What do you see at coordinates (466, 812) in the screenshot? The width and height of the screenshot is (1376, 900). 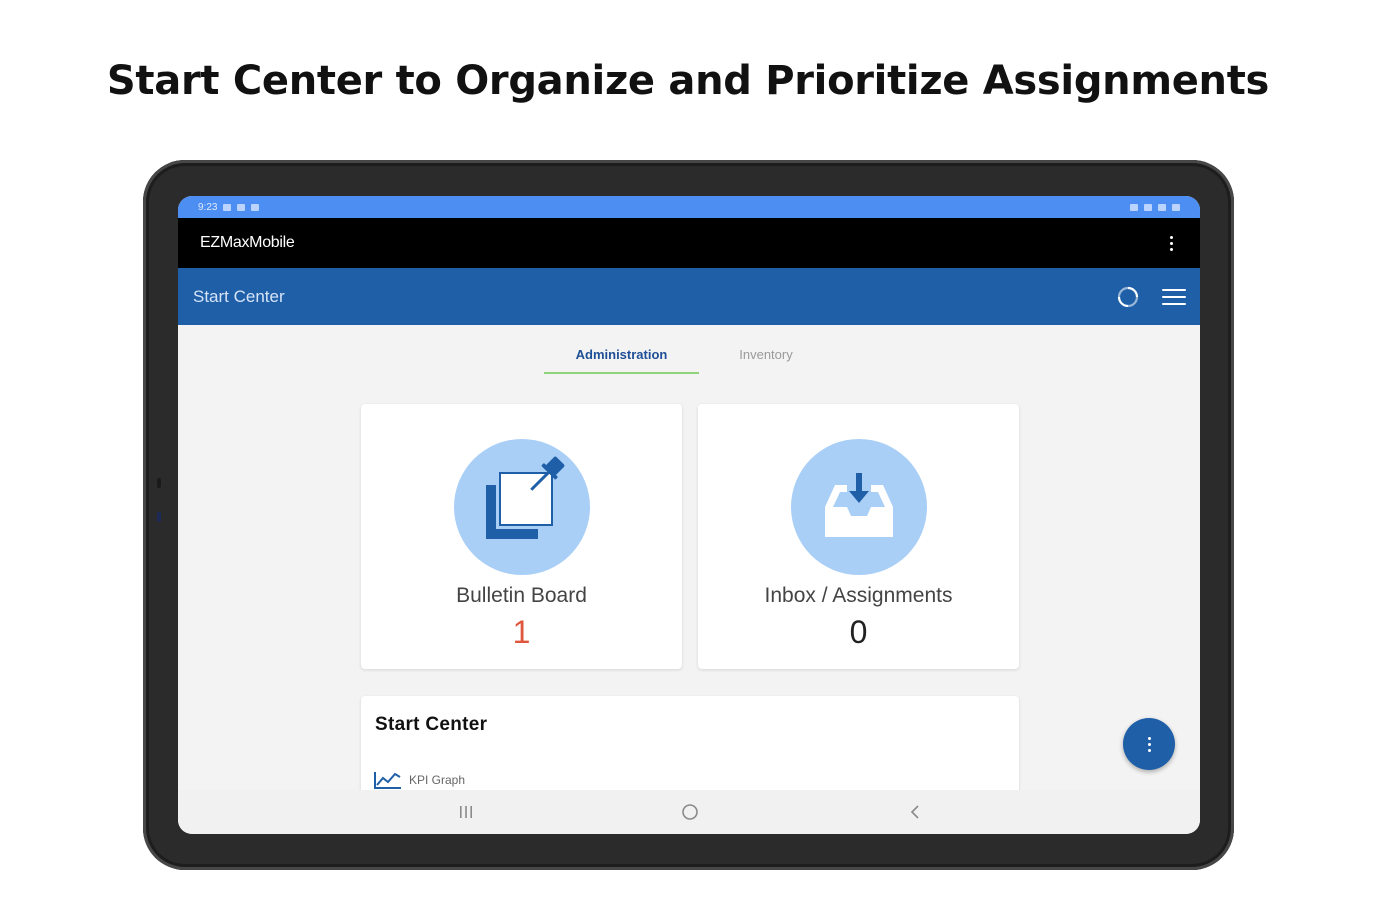 I see `recents-icon` at bounding box center [466, 812].